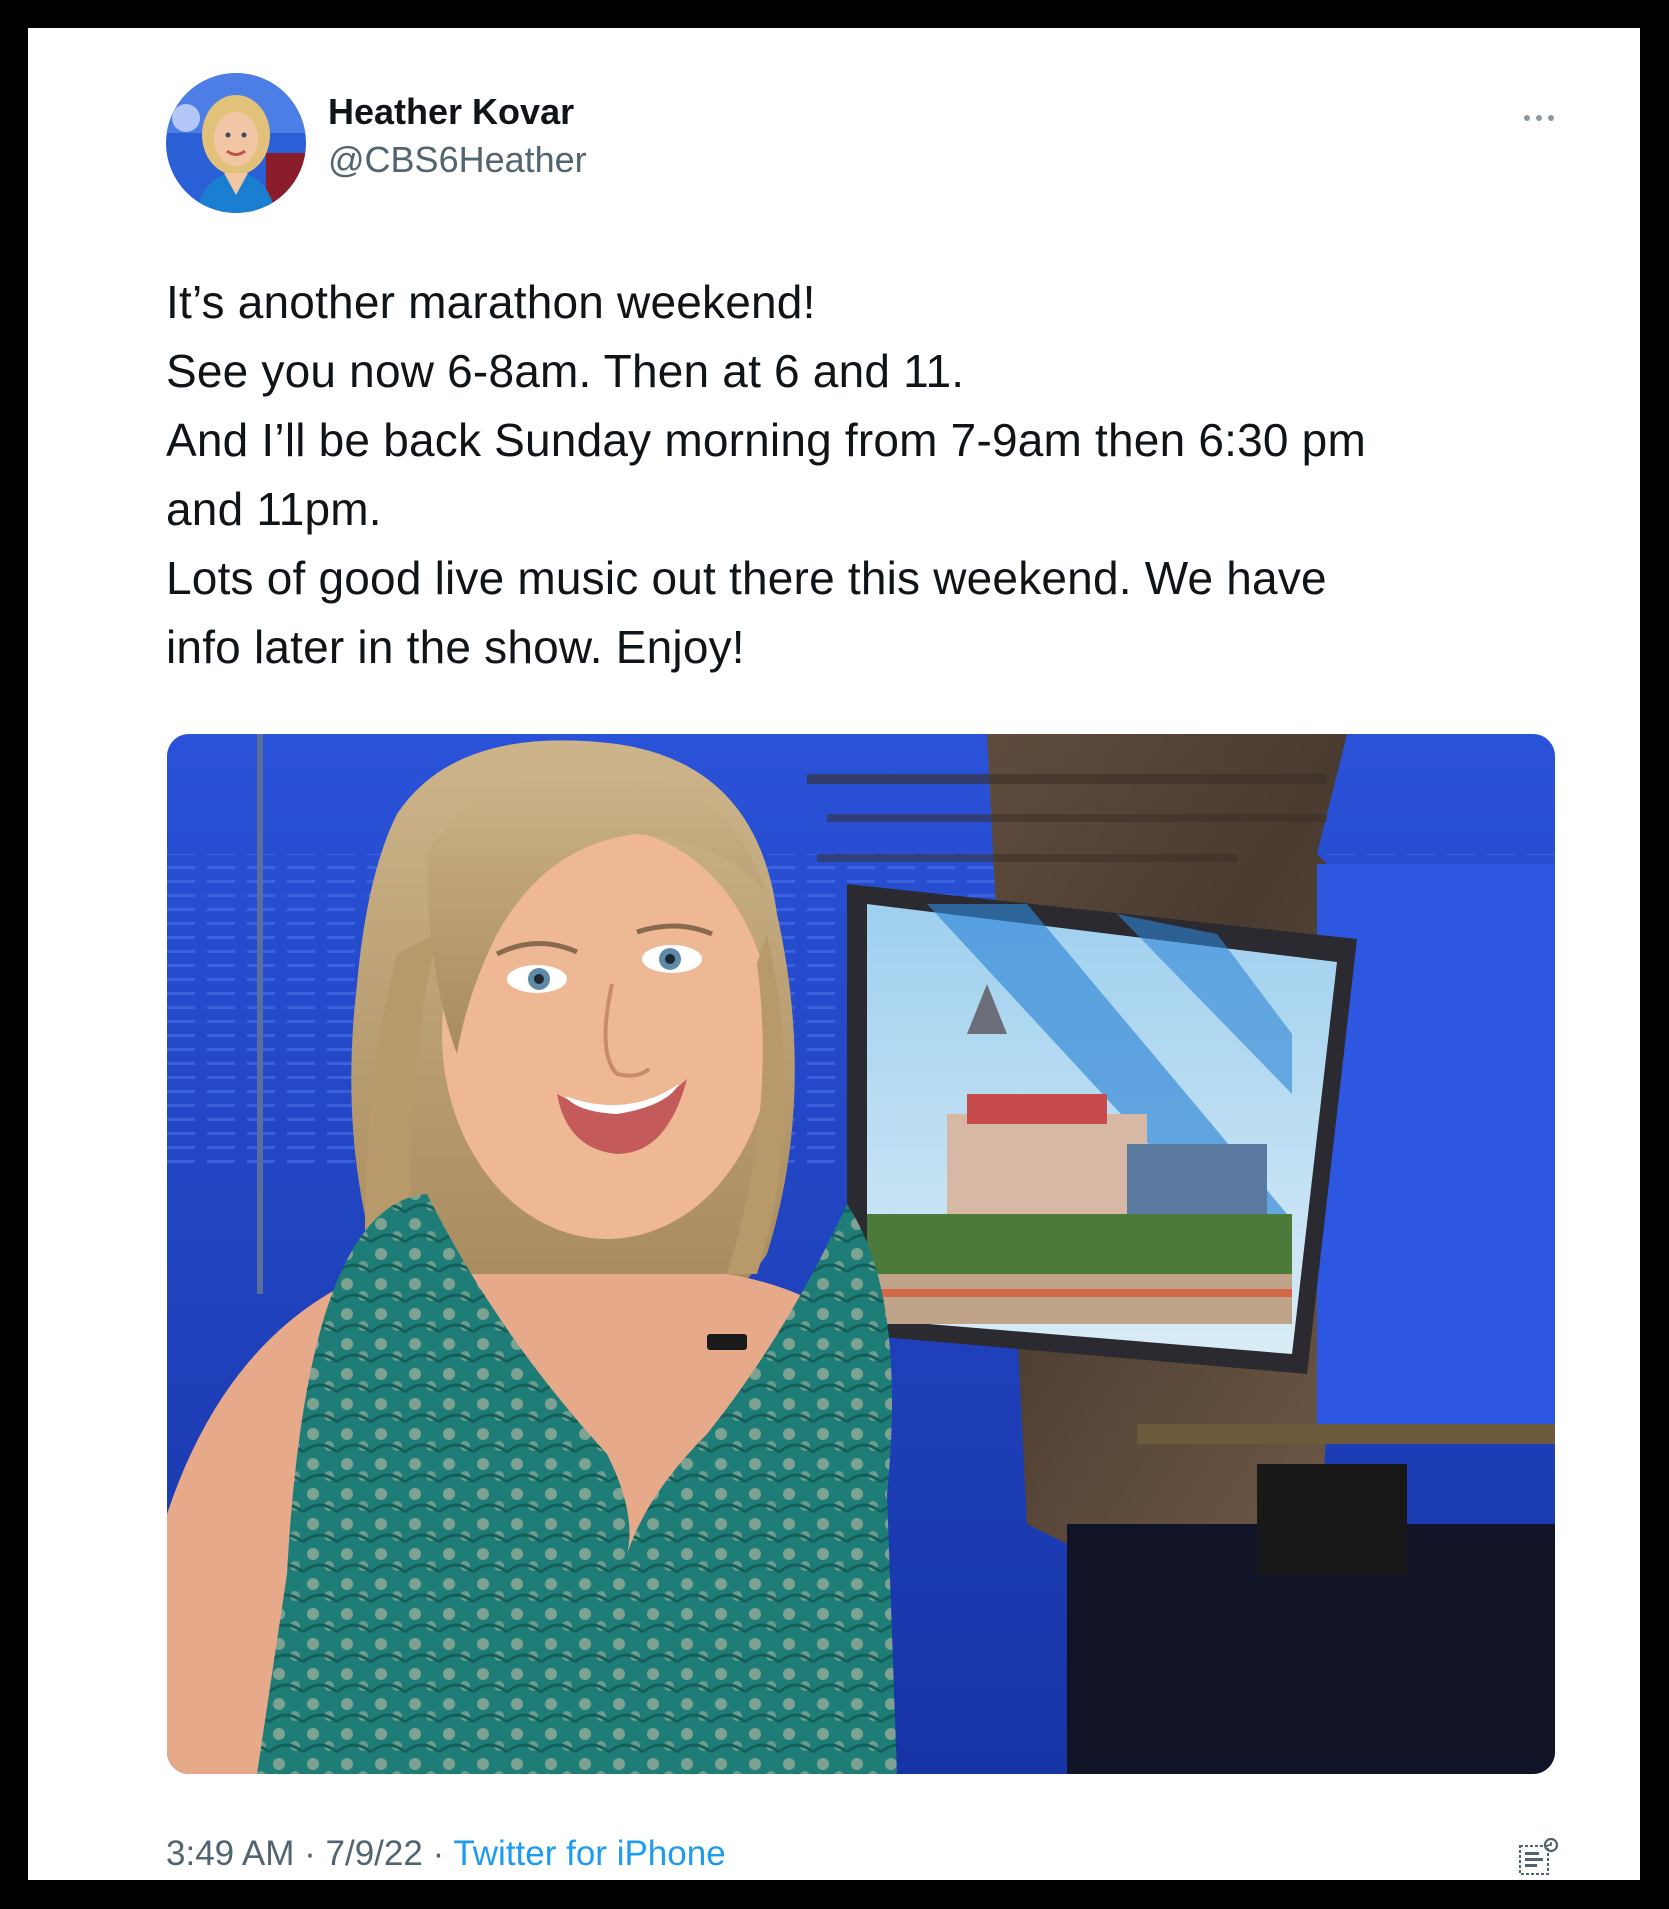 This screenshot has width=1669, height=1909. What do you see at coordinates (374, 1853) in the screenshot?
I see `tweet-date: 7/9/22` at bounding box center [374, 1853].